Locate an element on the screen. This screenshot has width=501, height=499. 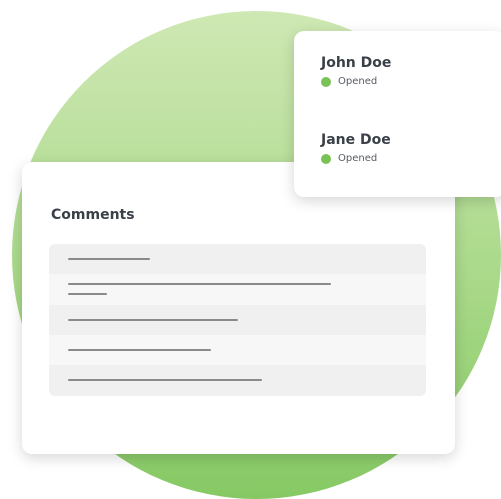
recipient-entry: John Doe Opened is located at coordinates (356, 71).